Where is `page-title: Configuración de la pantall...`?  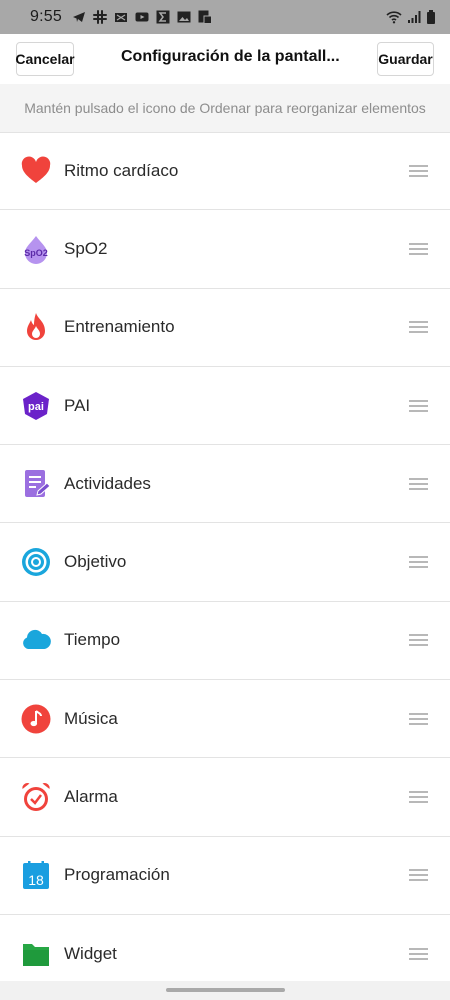
page-title: Configuración de la pantall... is located at coordinates (230, 56).